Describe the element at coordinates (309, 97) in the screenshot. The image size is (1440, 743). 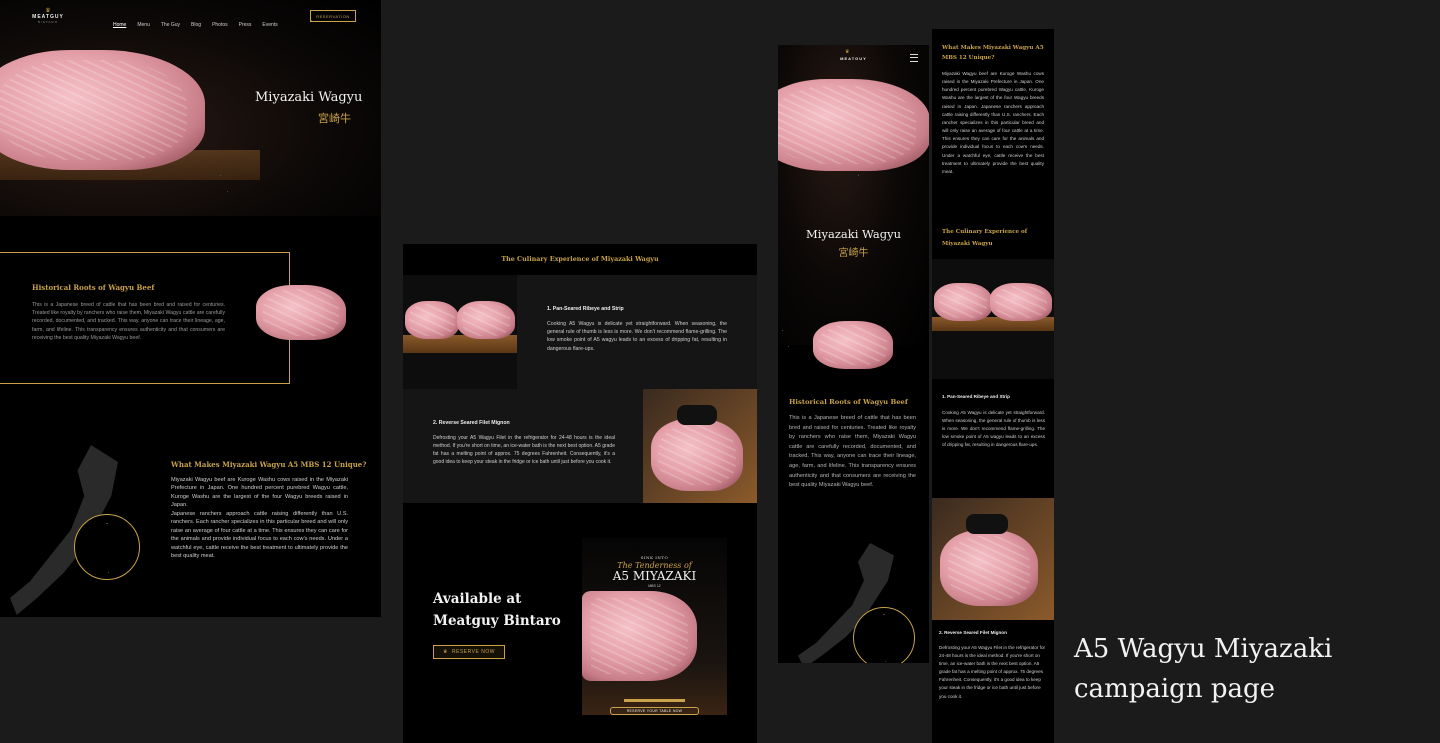
I see `hero-title: Miyazaki Wagyu` at that location.